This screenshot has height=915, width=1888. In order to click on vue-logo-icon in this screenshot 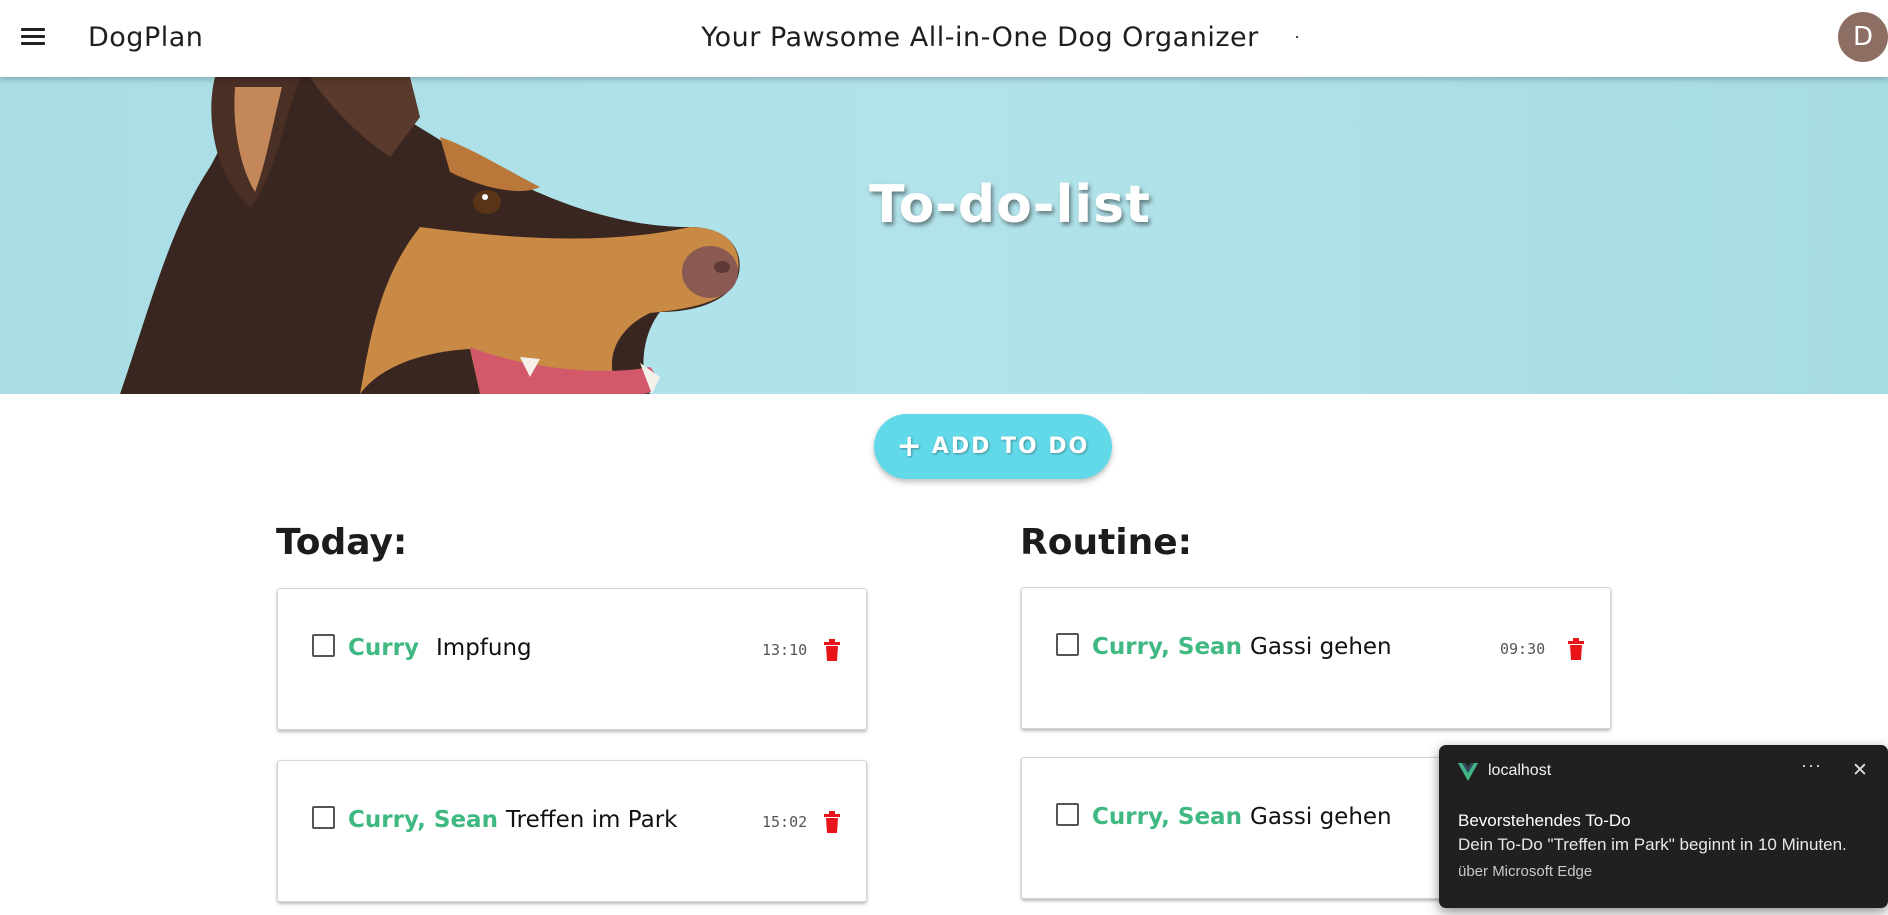, I will do `click(1468, 772)`.